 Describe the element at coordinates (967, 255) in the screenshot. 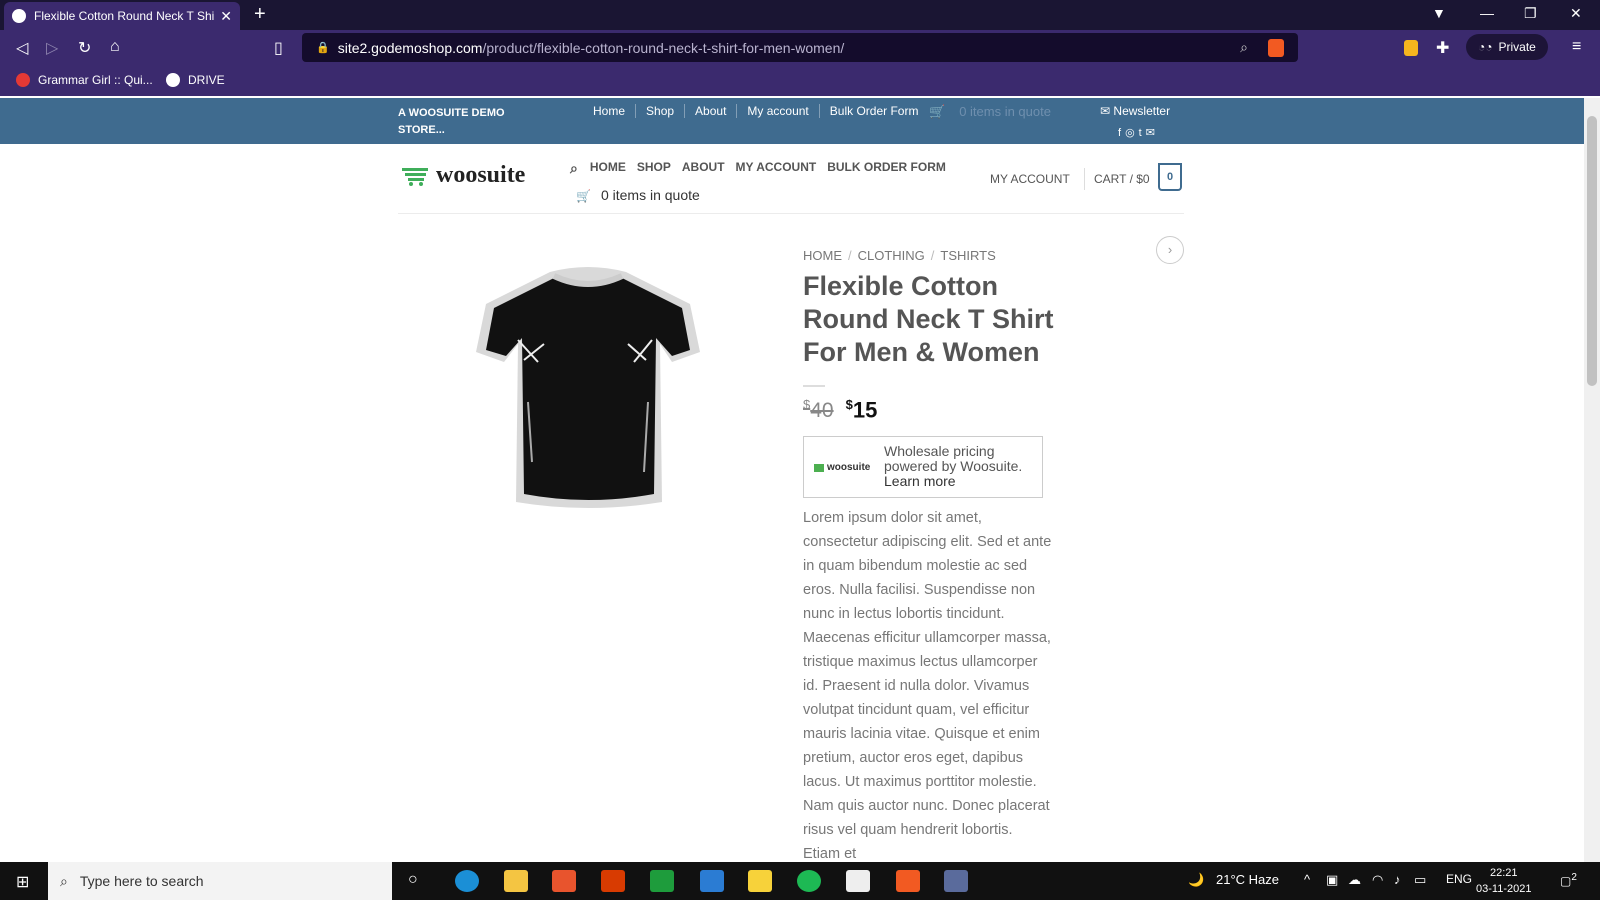

I see `breadcrumb-tshirts: TSHIRTS` at that location.